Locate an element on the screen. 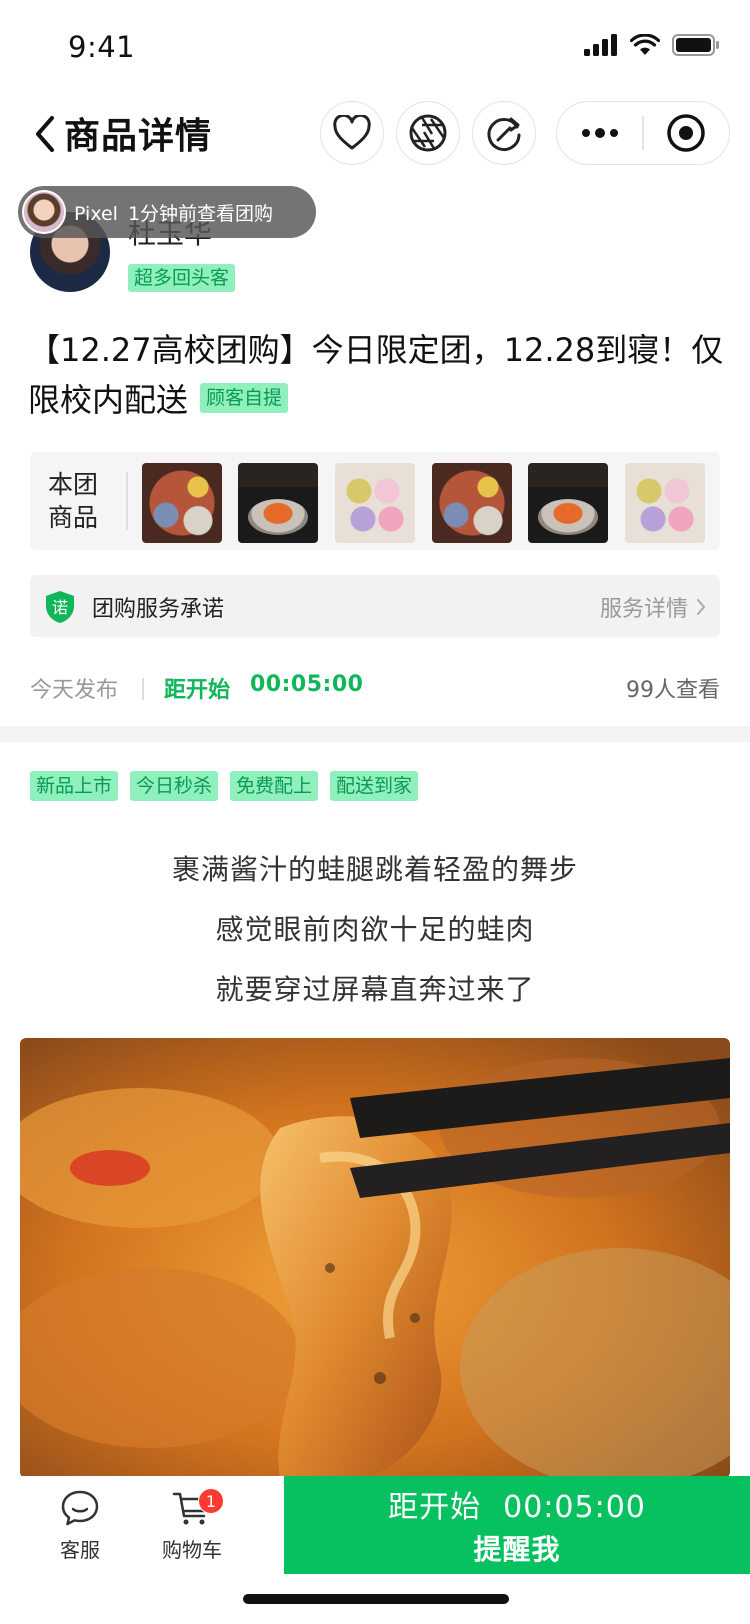 The image size is (750, 1624). group-goods-strip: 本团商品 is located at coordinates (375, 501).